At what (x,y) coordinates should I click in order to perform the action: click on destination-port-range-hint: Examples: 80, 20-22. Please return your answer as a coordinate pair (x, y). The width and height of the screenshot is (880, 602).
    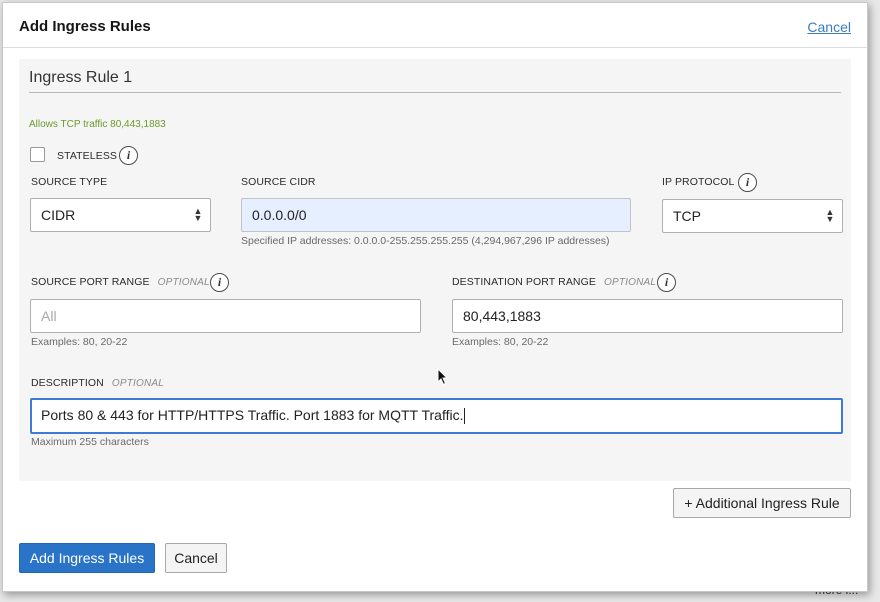
    Looking at the image, I should click on (500, 342).